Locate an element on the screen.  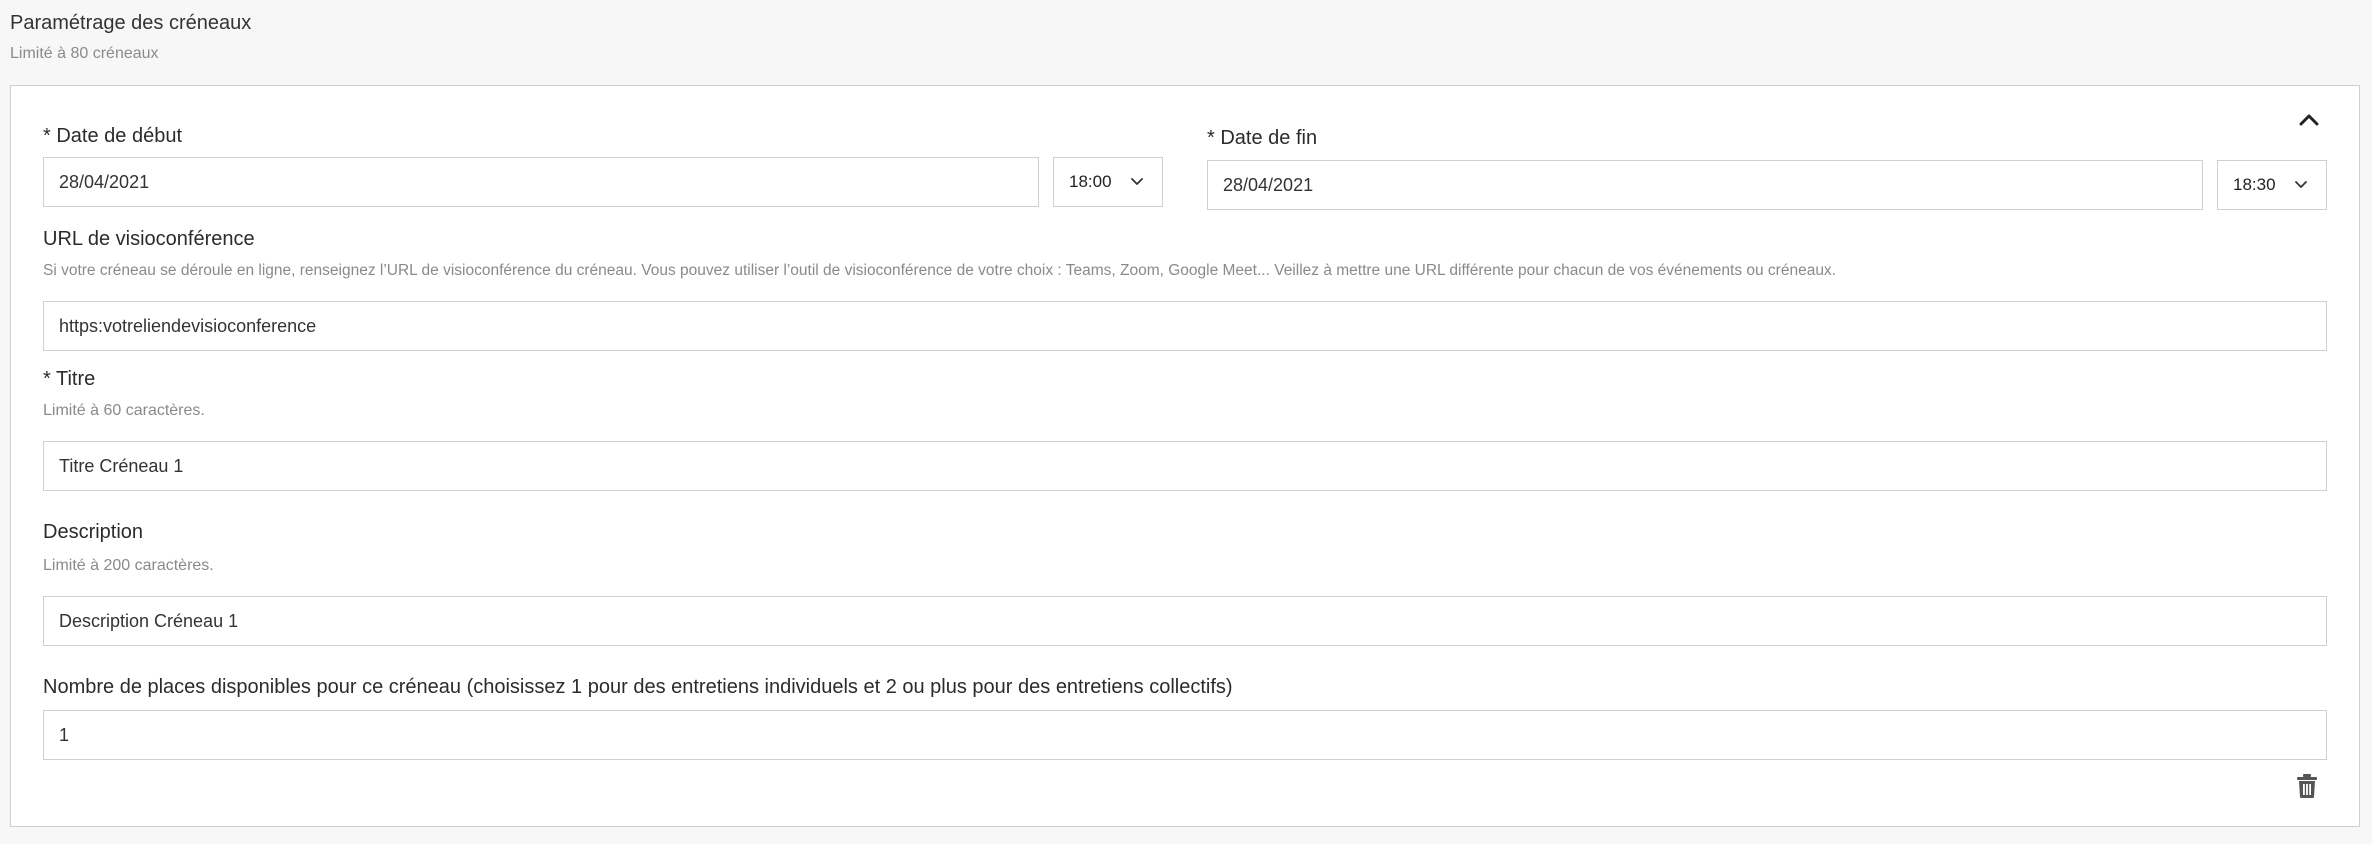
start-time-select: 18:00 is located at coordinates (1108, 182).